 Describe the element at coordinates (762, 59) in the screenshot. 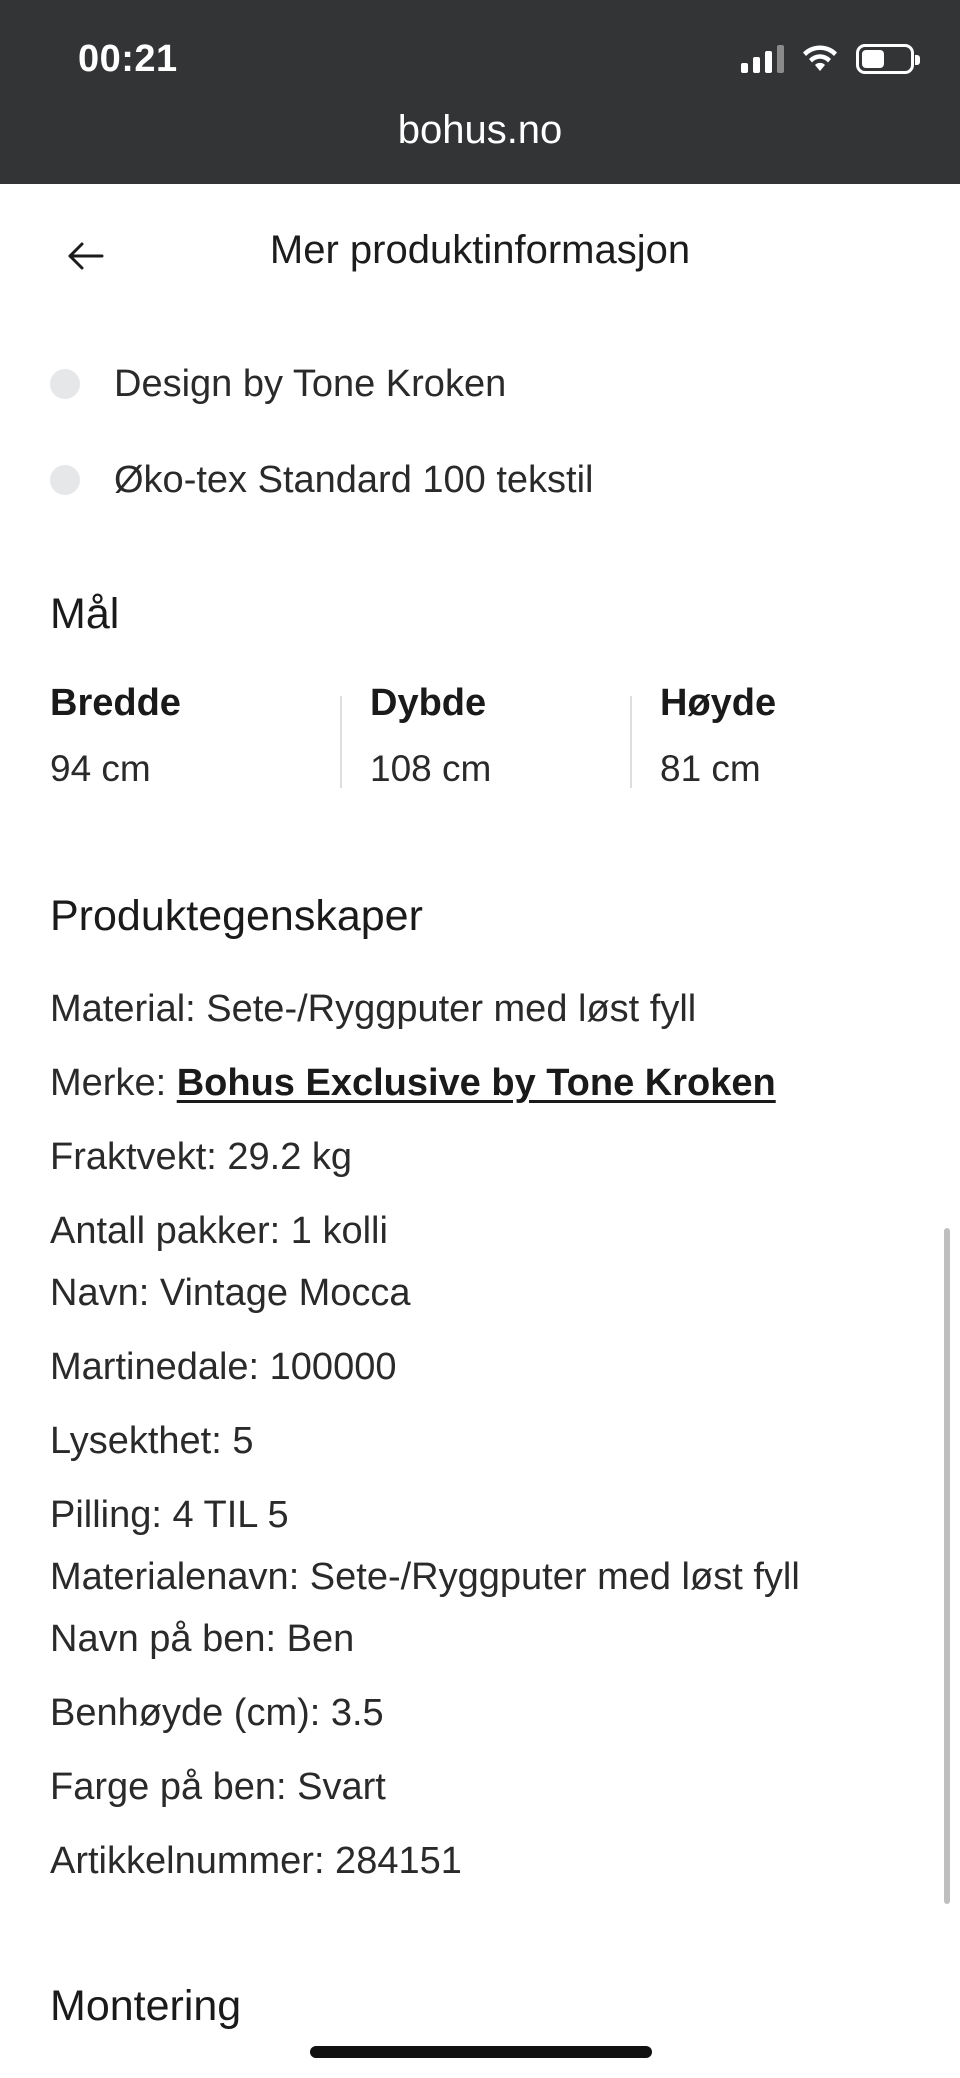

I see `signal-icon` at that location.